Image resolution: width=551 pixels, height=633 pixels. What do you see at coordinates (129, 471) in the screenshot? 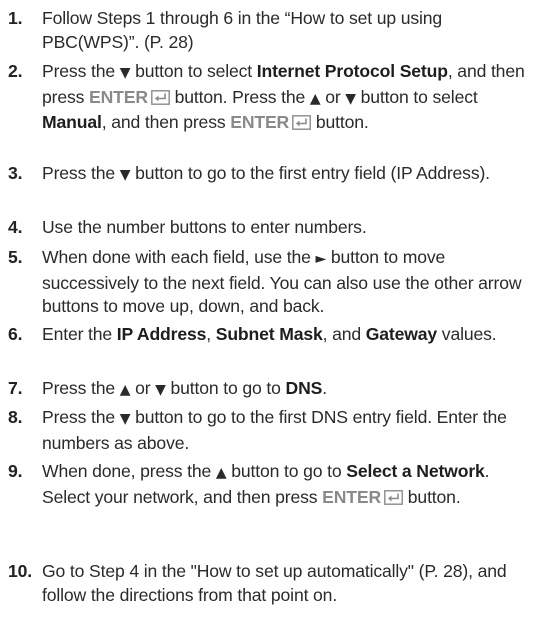
I see `text-run: When done, press the` at bounding box center [129, 471].